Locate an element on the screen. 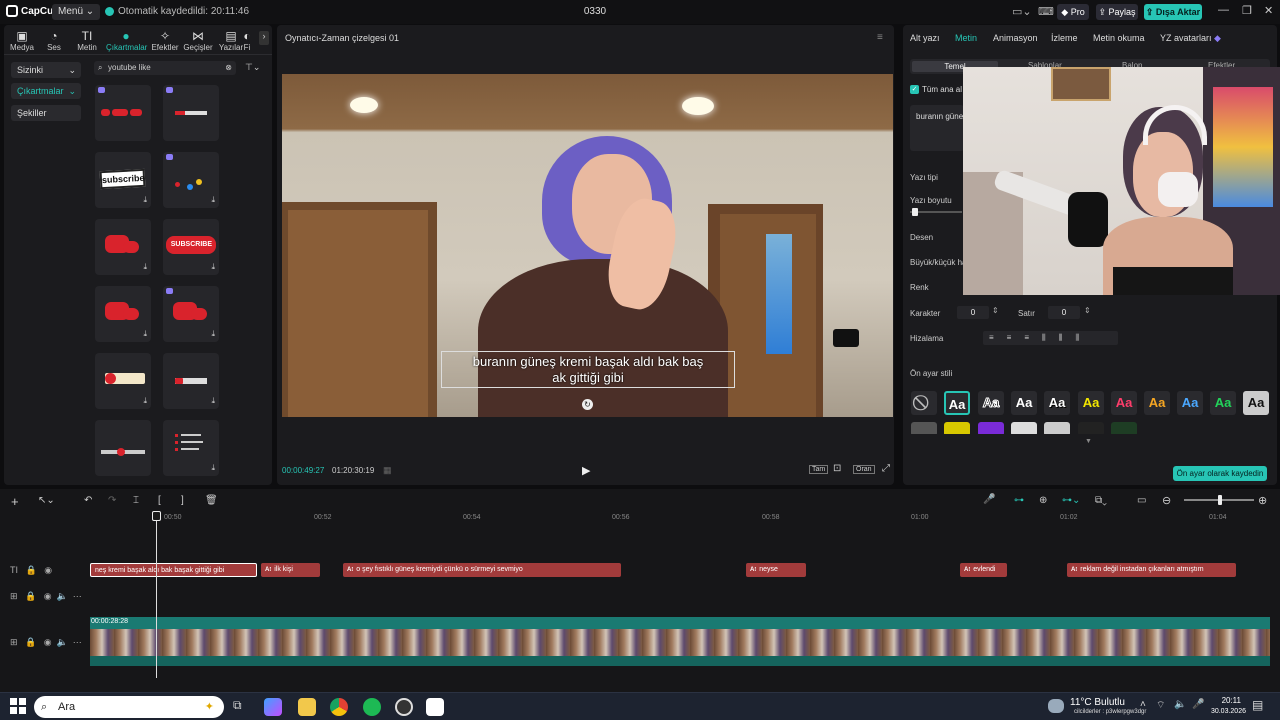 Image resolution: width=1280 pixels, height=720 pixels. tab-transitions: ⋈ Geçişler is located at coordinates (198, 40).